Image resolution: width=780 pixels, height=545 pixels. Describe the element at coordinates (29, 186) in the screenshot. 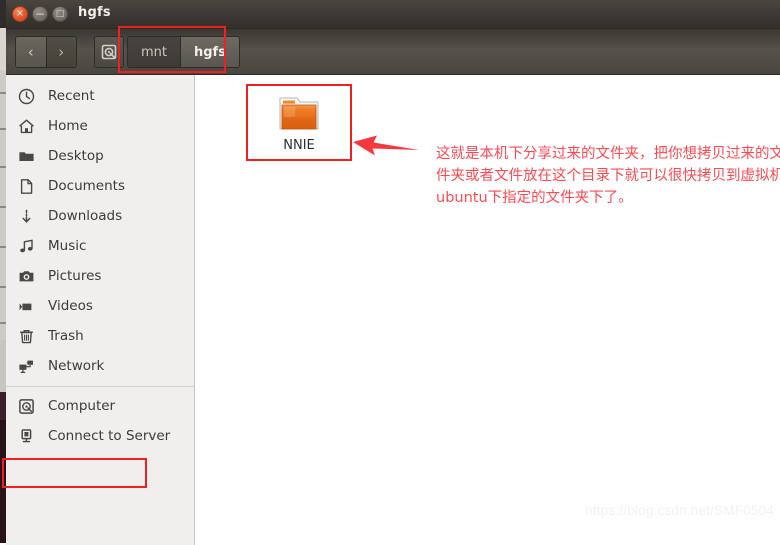

I see `document-icon` at that location.